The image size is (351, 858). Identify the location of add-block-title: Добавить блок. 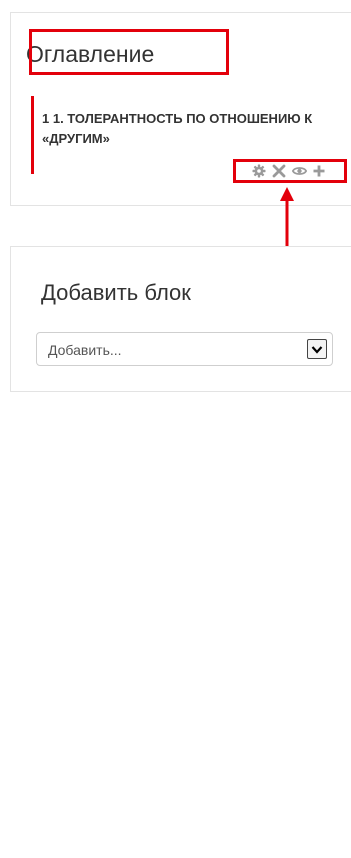
(116, 292).